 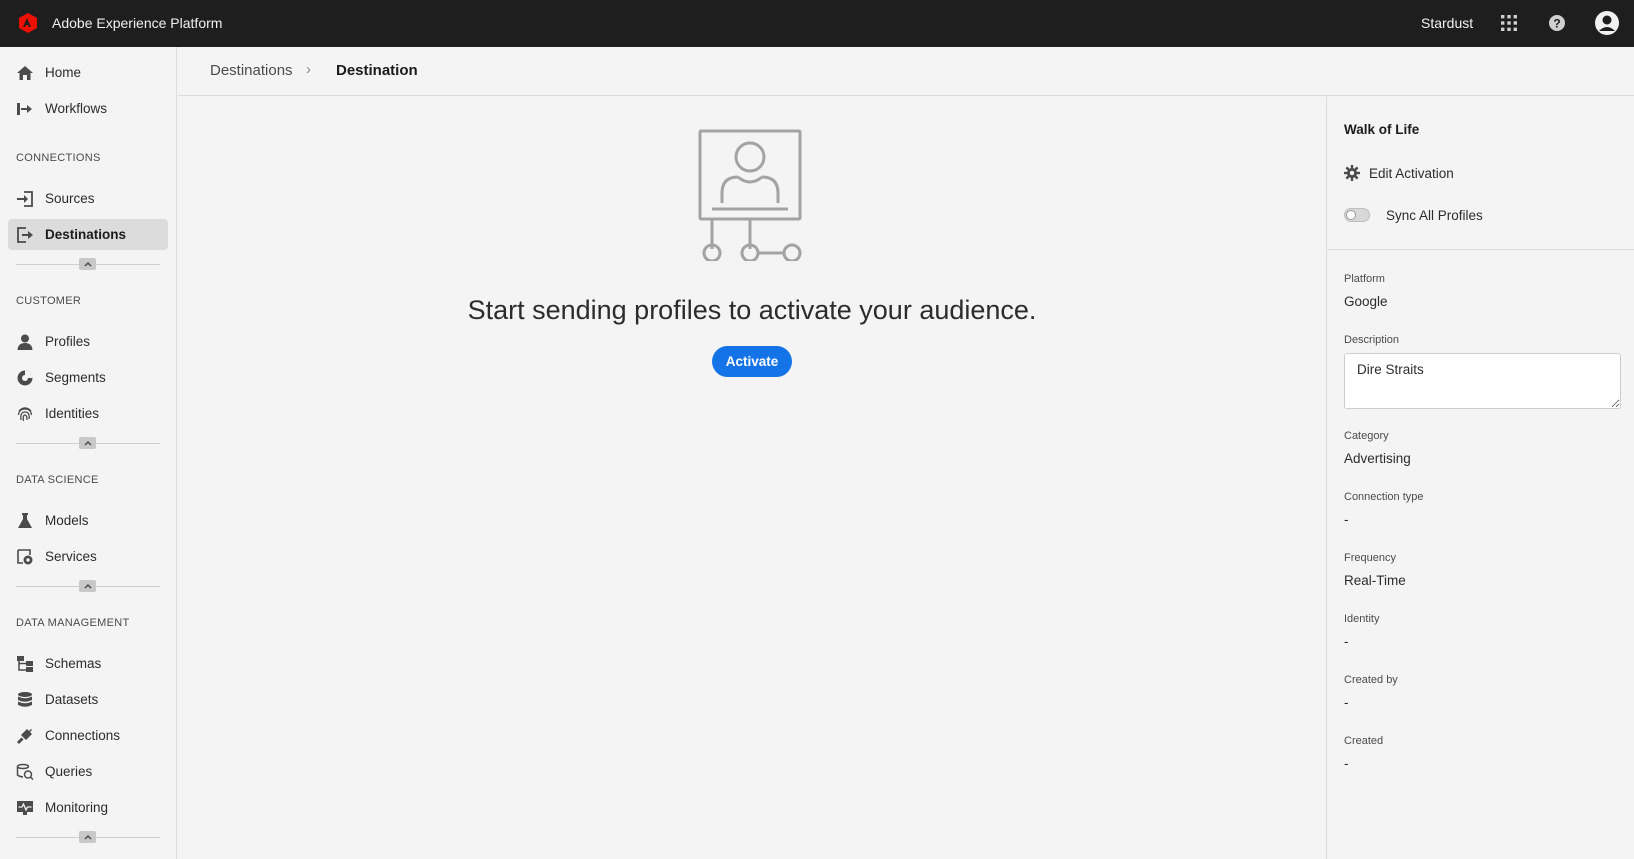 What do you see at coordinates (88, 72) in the screenshot?
I see `nav-item-home: Home` at bounding box center [88, 72].